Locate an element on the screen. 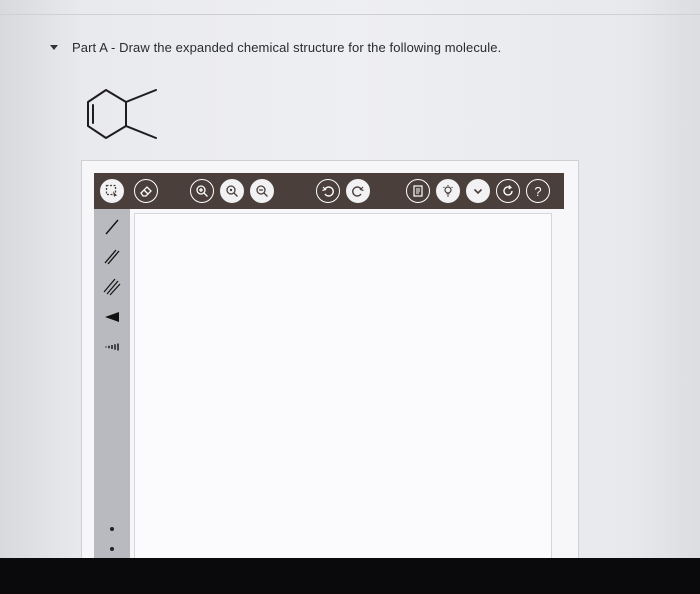 The width and height of the screenshot is (700, 594). zoom-reset-button is located at coordinates (232, 191).